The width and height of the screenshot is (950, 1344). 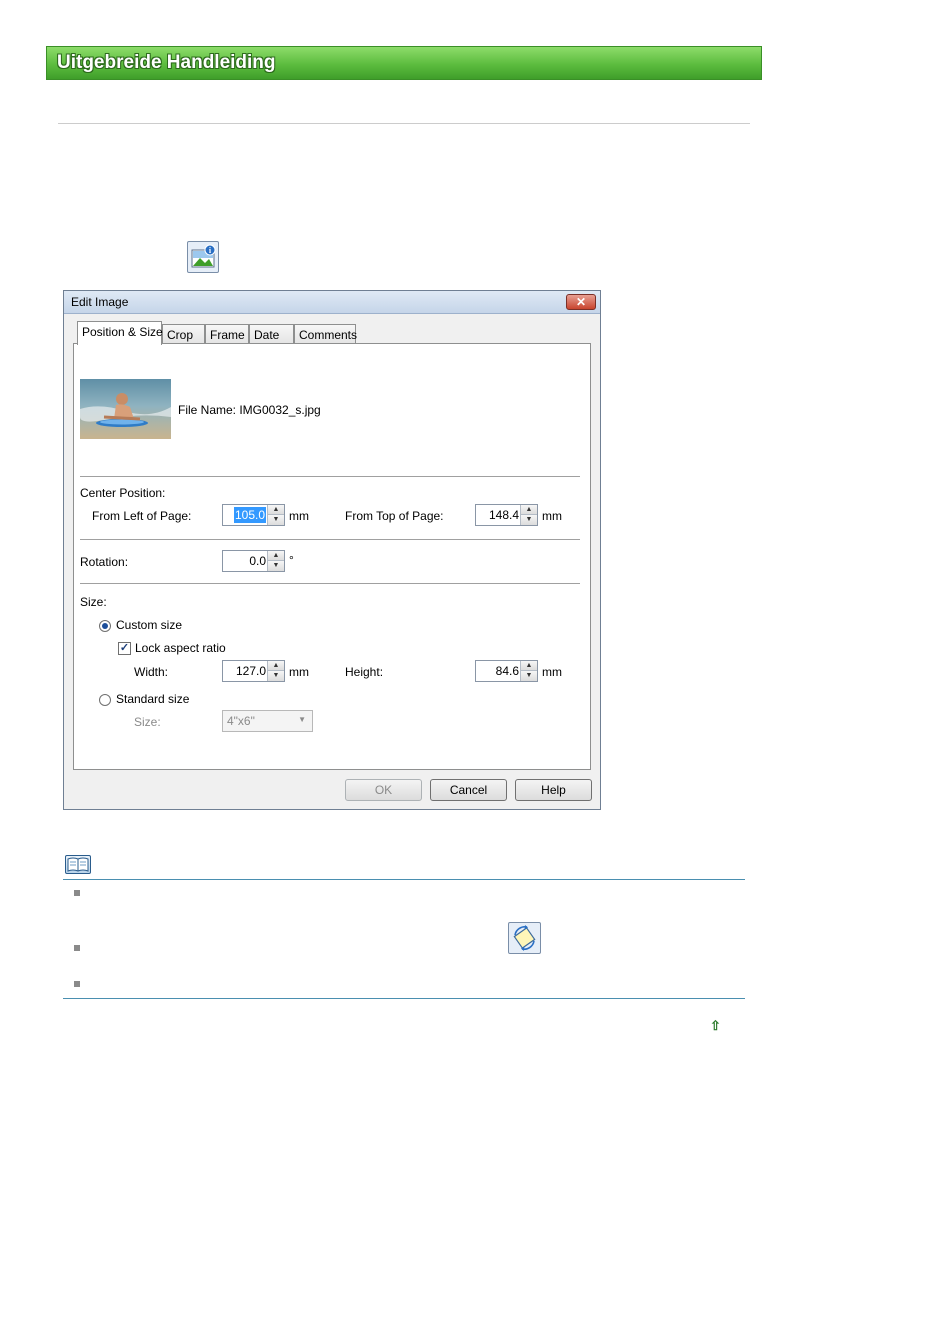 I want to click on from-top-unit: mm, so click(x=552, y=516).